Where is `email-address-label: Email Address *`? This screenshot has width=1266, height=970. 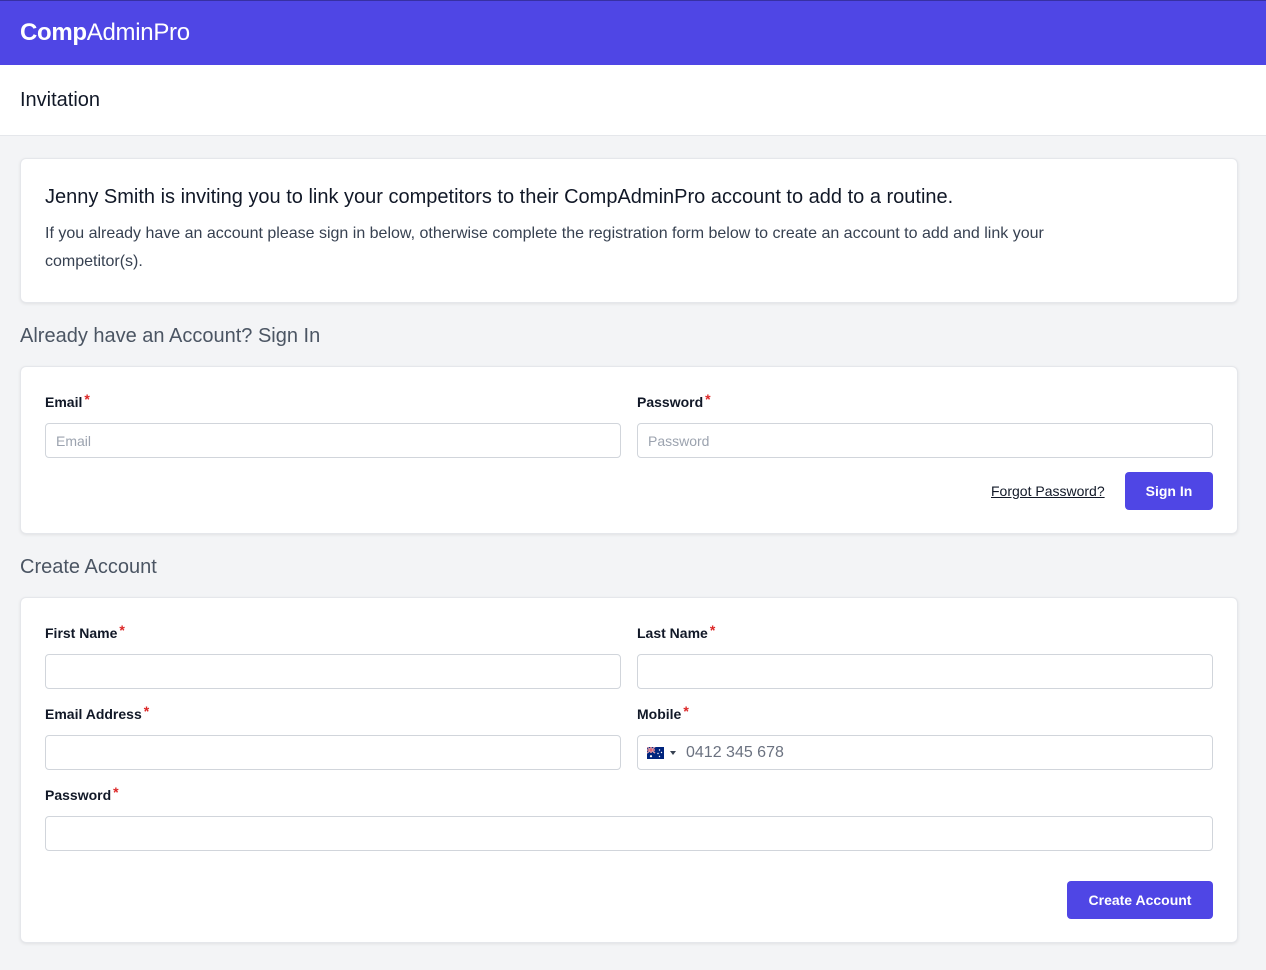
email-address-label: Email Address * is located at coordinates (97, 712).